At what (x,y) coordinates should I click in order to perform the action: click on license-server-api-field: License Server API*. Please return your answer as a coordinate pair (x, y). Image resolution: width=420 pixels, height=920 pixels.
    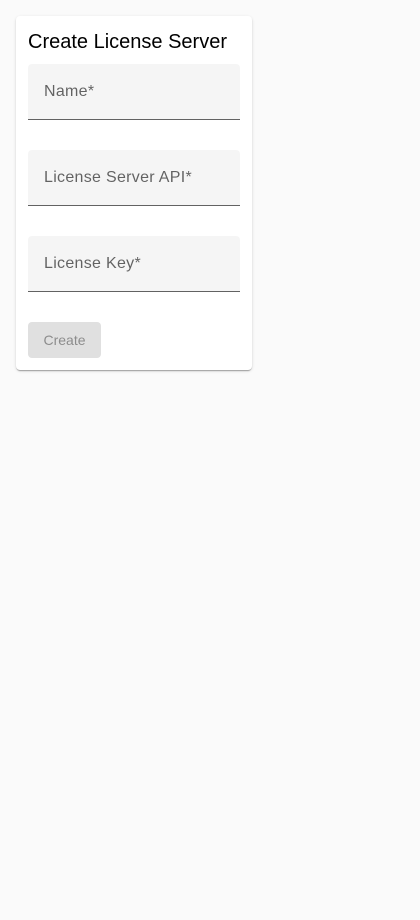
    Looking at the image, I should click on (134, 178).